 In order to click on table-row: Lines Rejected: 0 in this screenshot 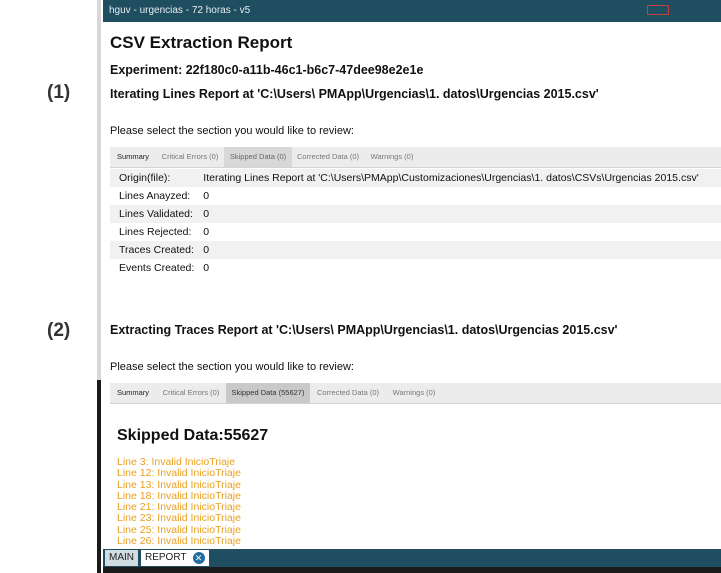, I will do `click(415, 232)`.